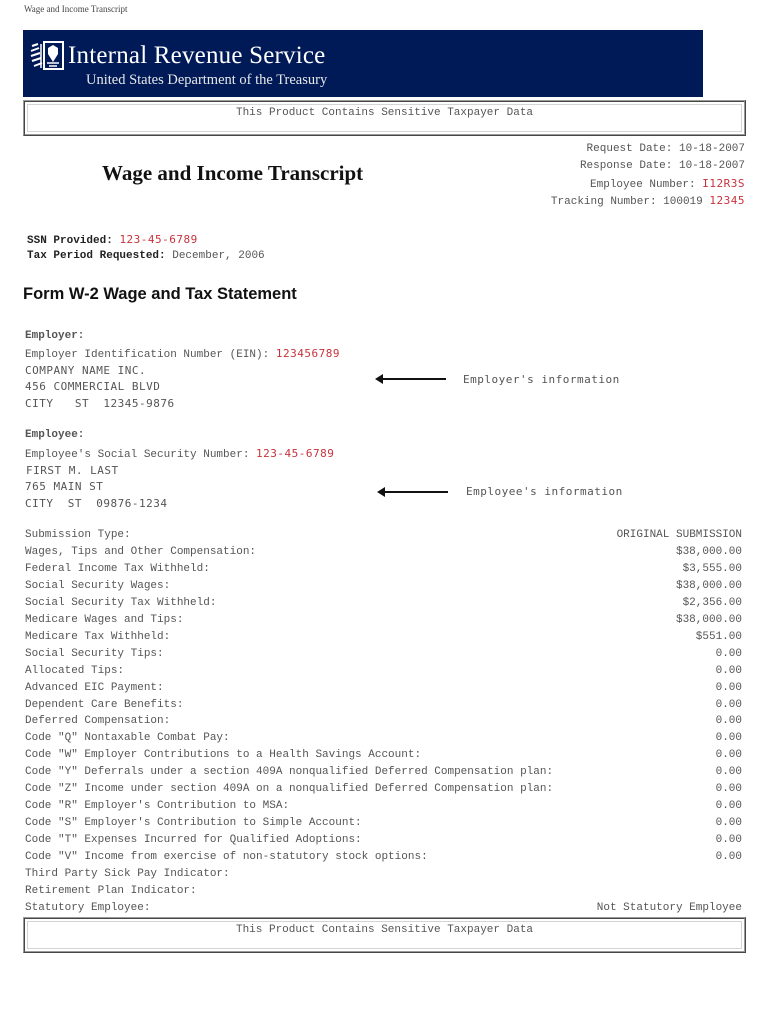  I want to click on row-value: $551.00, so click(718, 637).